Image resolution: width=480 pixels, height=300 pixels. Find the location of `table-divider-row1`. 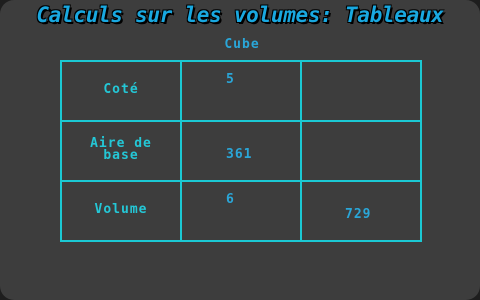

table-divider-row1 is located at coordinates (241, 121).